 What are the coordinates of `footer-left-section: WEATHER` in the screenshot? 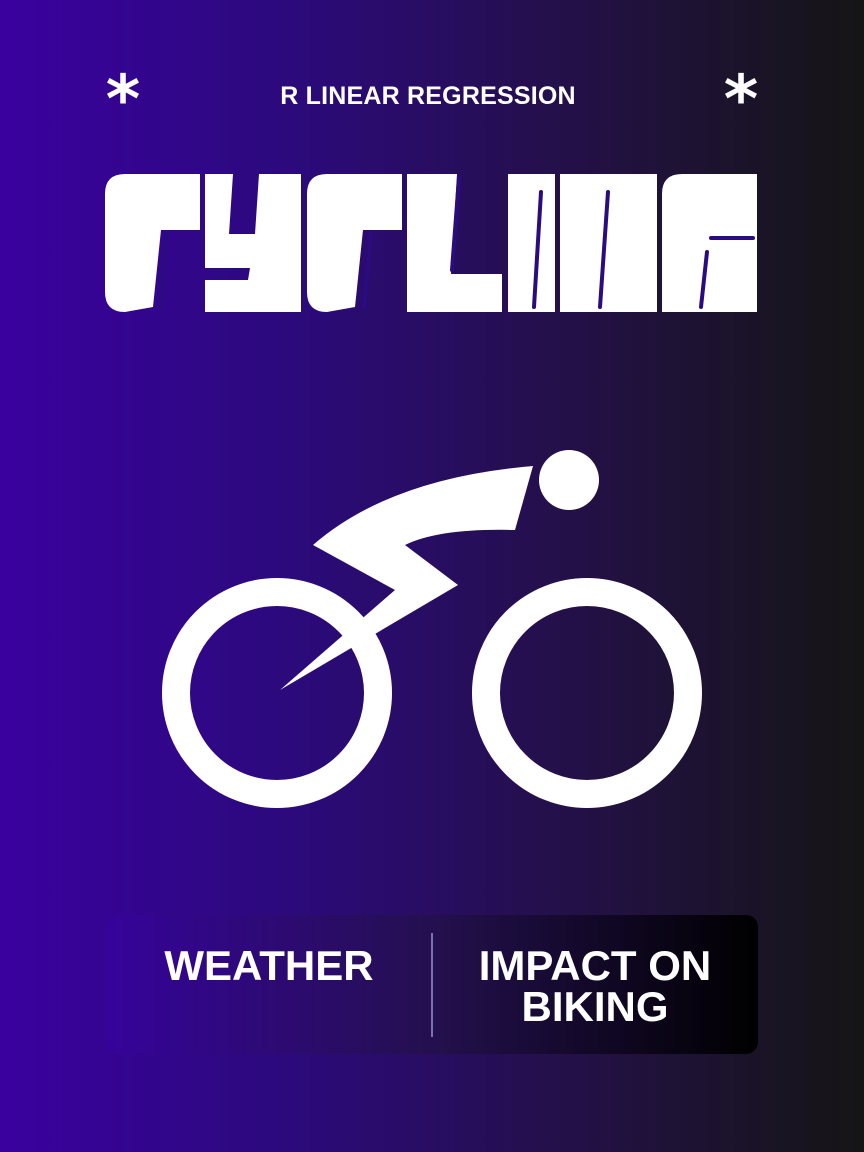 It's located at (269, 984).